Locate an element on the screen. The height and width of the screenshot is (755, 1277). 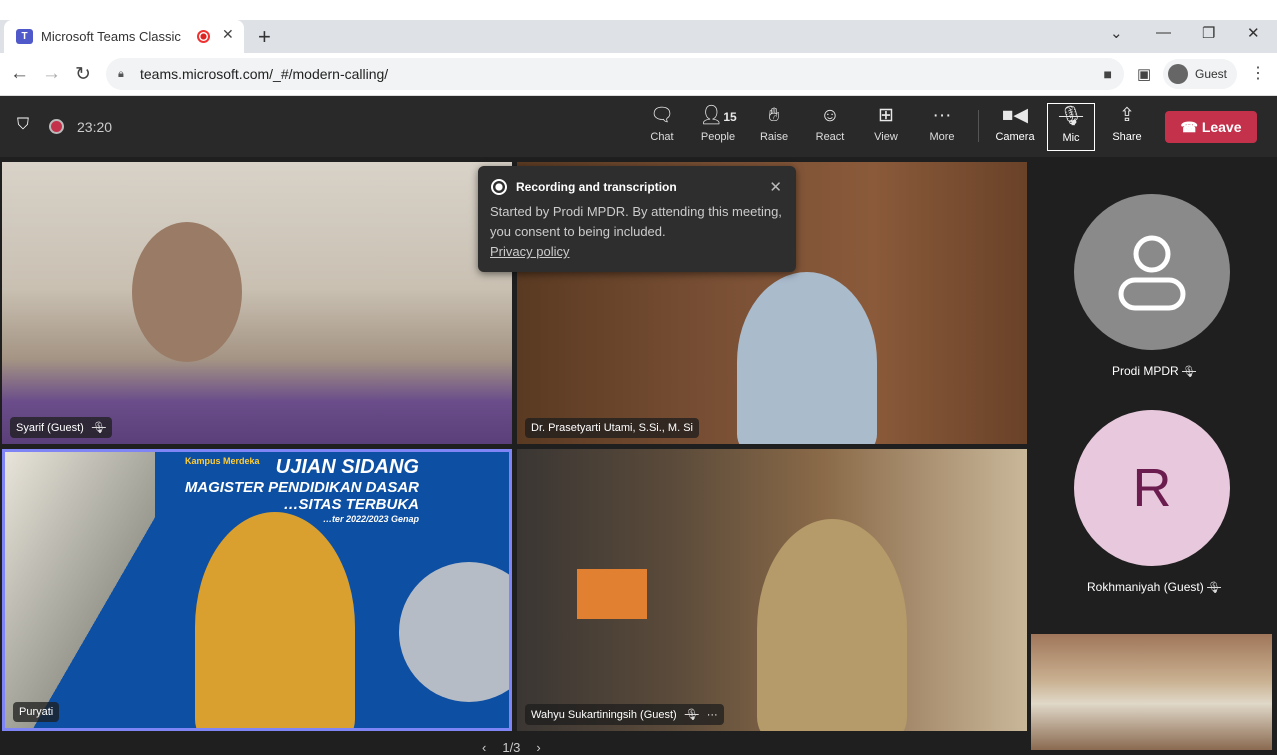
person-icon is located at coordinates (1152, 273).